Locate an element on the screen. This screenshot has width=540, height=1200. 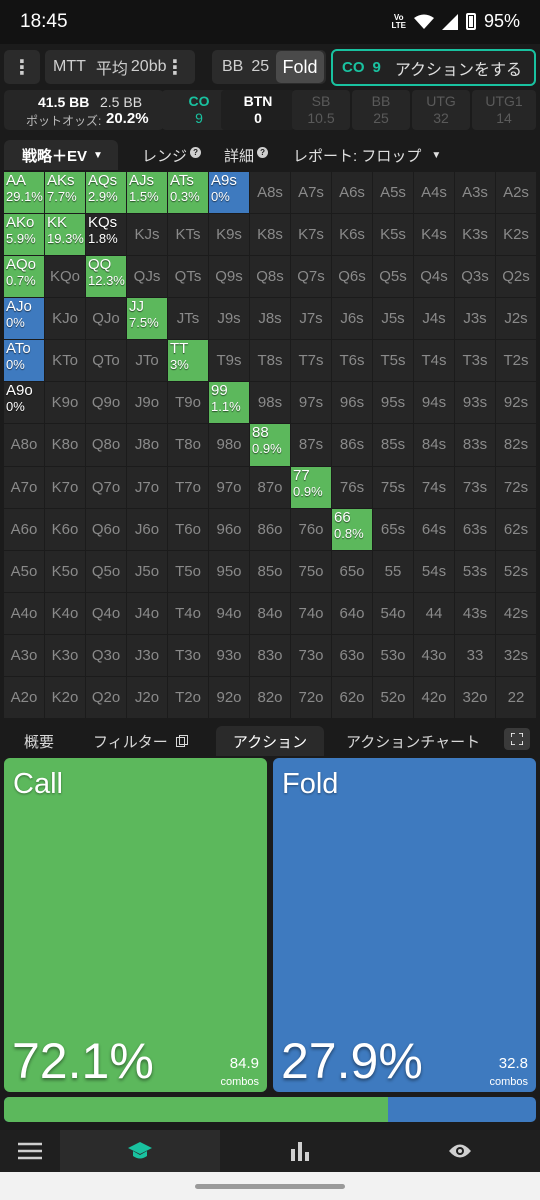
hand-cell: Q5o is located at coordinates (106, 571).